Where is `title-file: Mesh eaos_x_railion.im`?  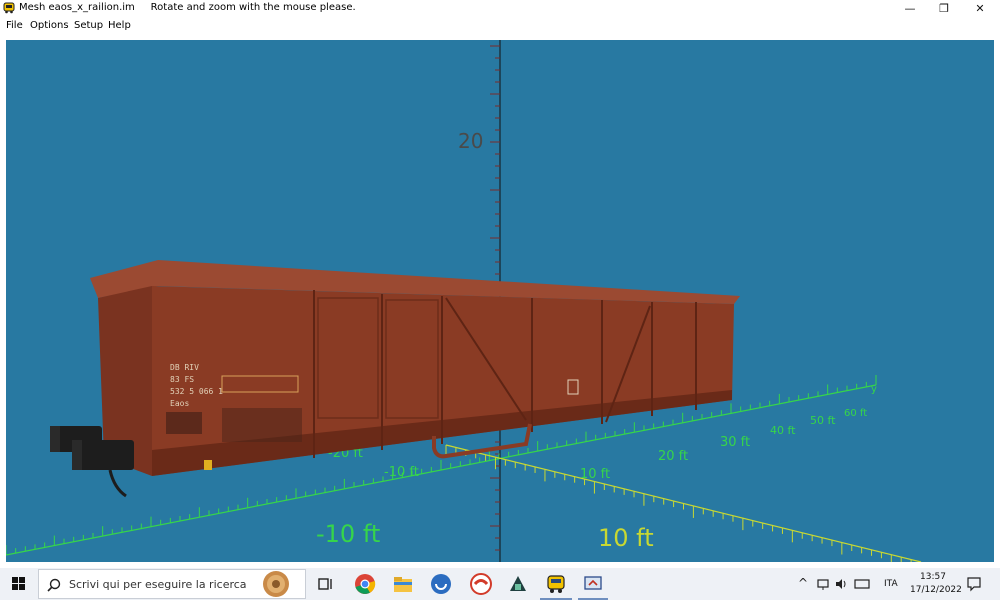 title-file: Mesh eaos_x_railion.im is located at coordinates (77, 7).